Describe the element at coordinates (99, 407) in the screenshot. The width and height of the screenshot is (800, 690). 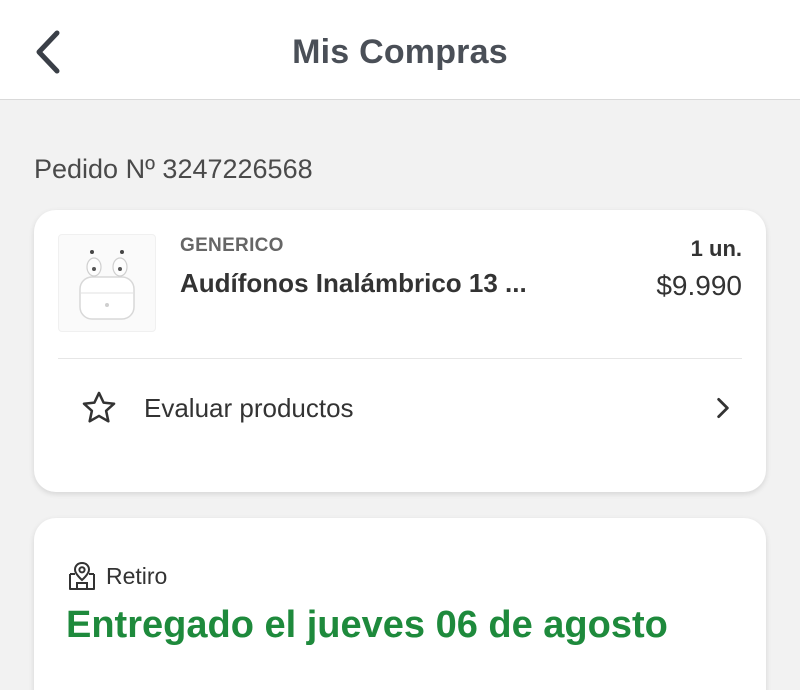
I see `star-icon` at that location.